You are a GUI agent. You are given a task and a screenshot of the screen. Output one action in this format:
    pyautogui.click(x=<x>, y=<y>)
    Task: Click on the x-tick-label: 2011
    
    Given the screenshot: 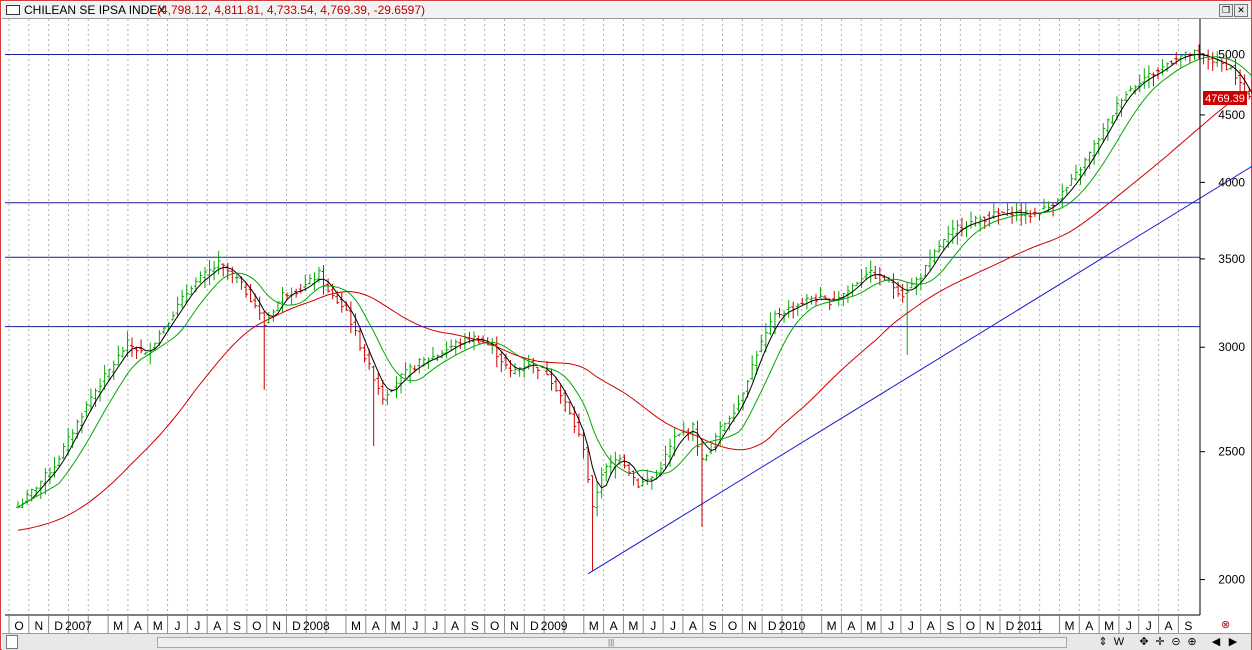 What is the action you would take?
    pyautogui.click(x=1030, y=626)
    